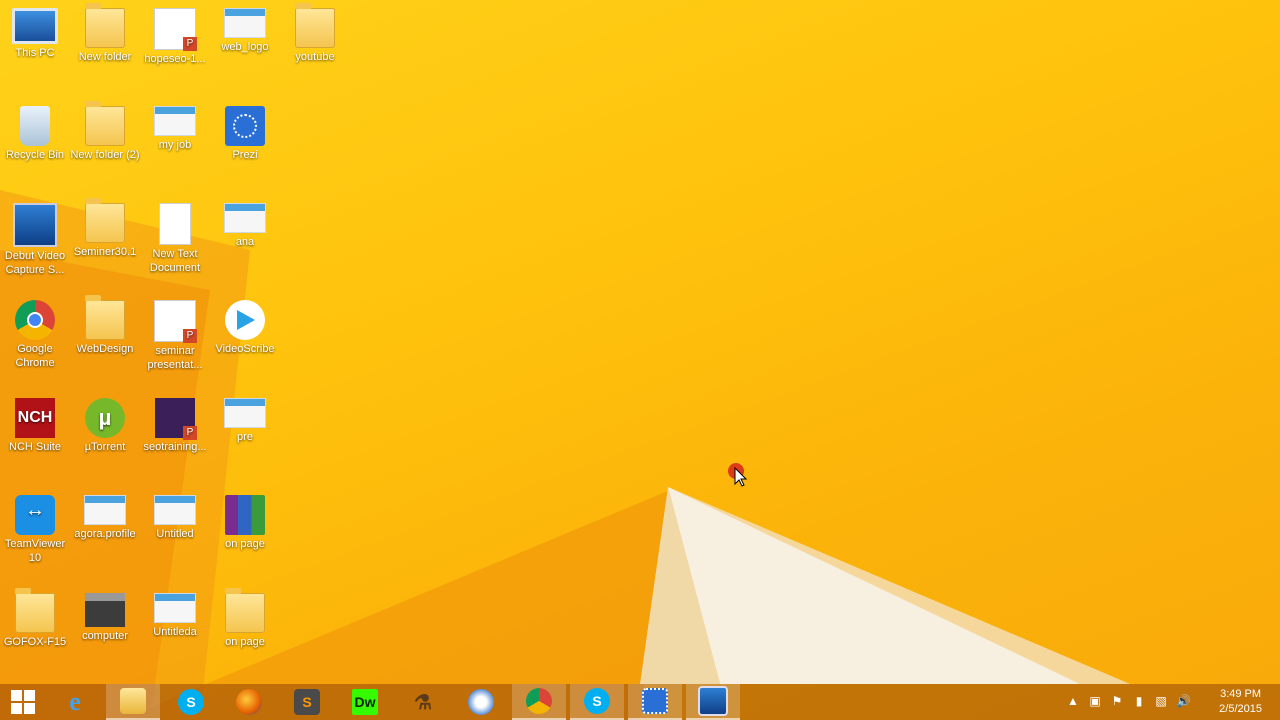  I want to click on sublime-text-icon: S, so click(307, 702).